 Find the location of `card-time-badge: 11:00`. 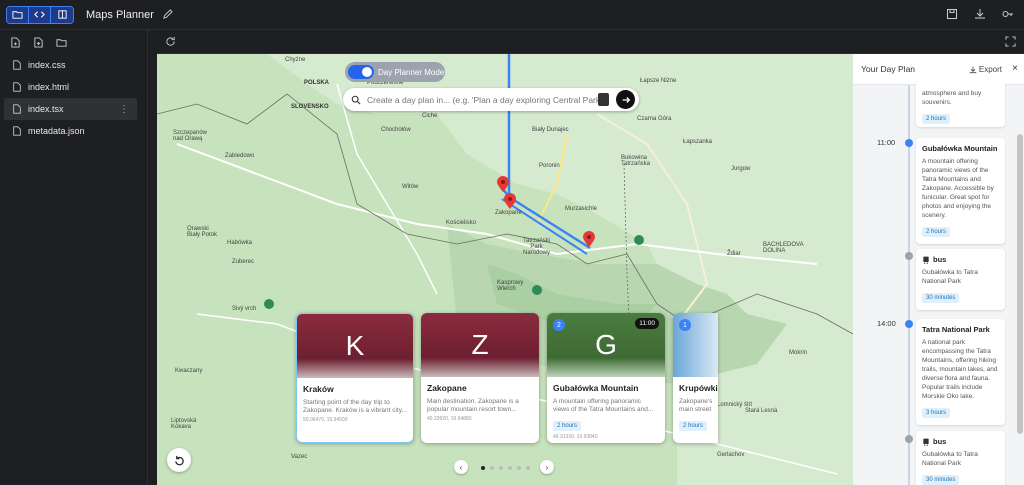

card-time-badge: 11:00 is located at coordinates (647, 323).